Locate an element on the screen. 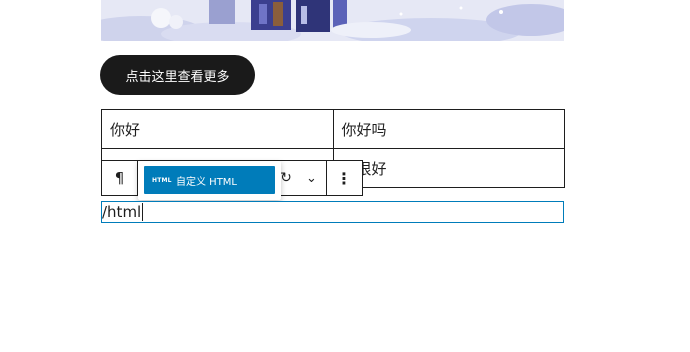  slash-command-input: /html is located at coordinates (332, 212).